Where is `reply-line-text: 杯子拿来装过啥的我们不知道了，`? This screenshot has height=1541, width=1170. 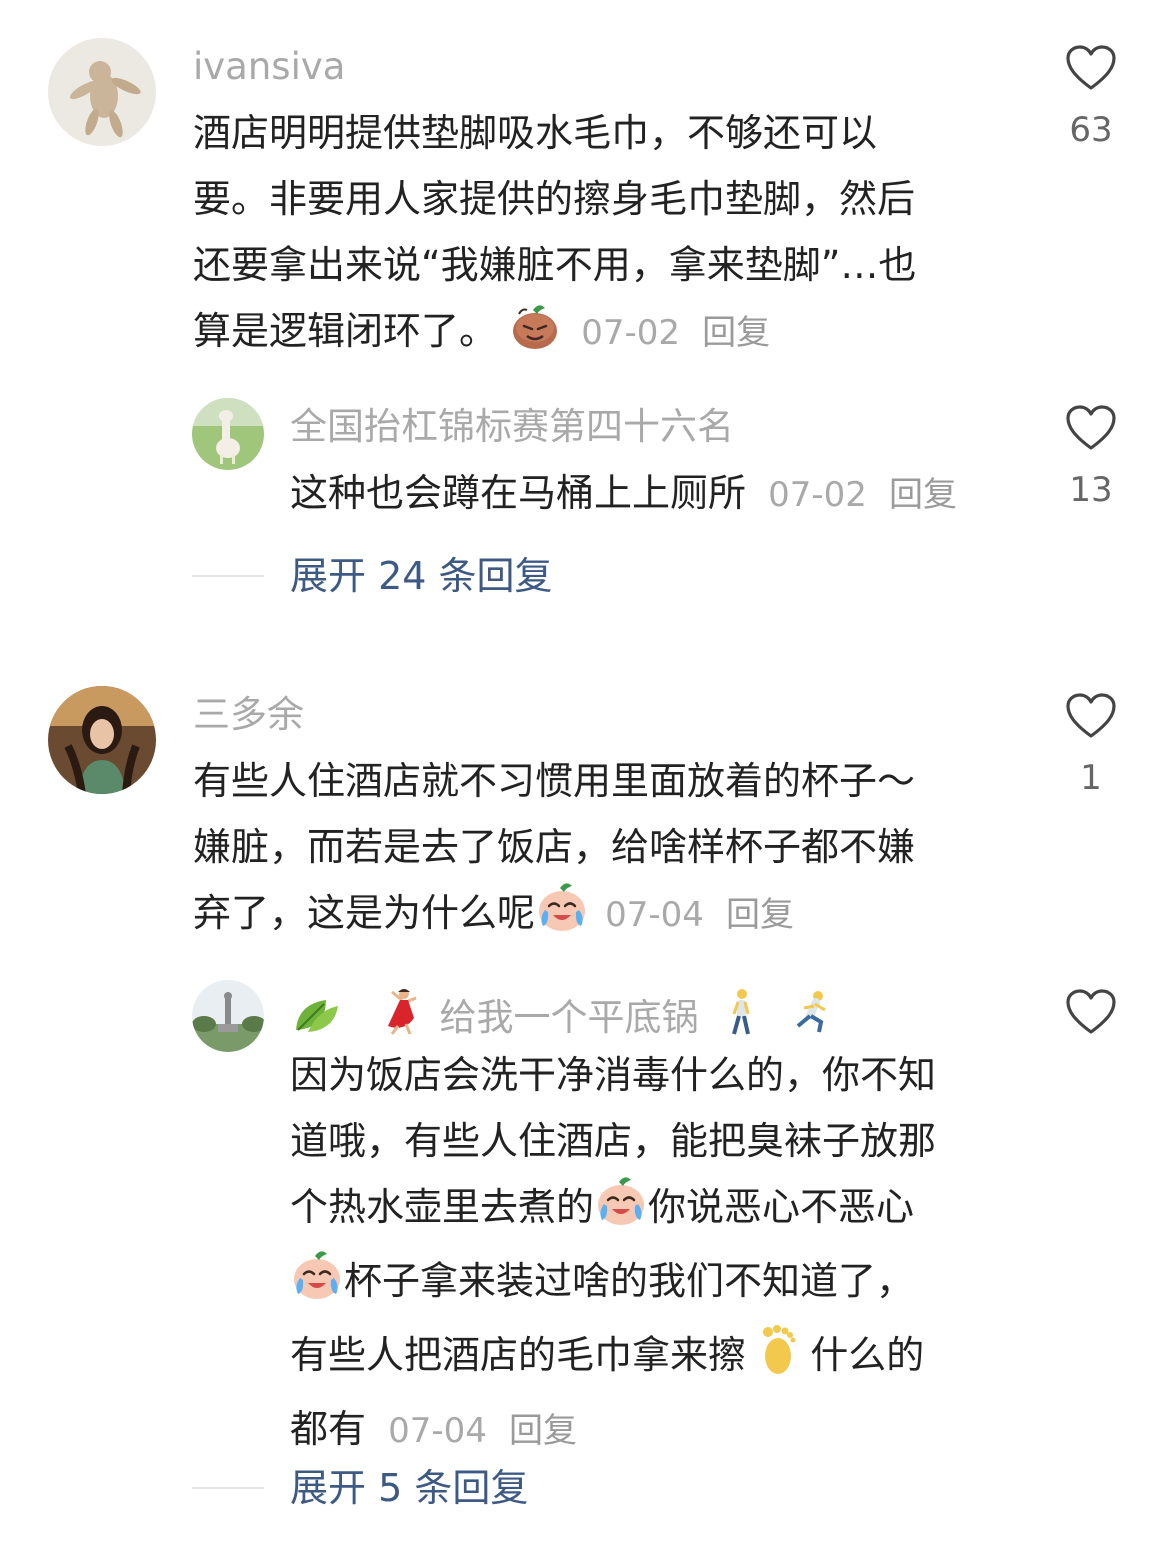
reply-line-text: 杯子拿来装过啥的我们不知道了， is located at coordinates (629, 1281).